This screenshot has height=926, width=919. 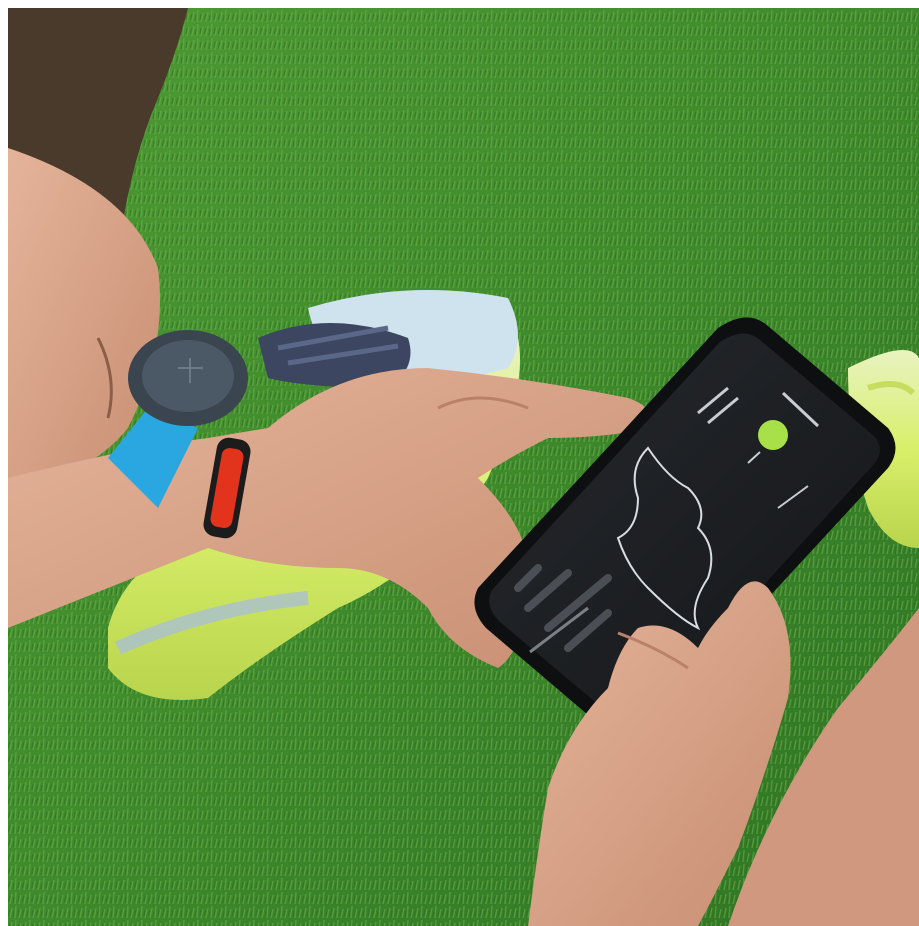 What do you see at coordinates (773, 435) in the screenshot?
I see `app-status-dot` at bounding box center [773, 435].